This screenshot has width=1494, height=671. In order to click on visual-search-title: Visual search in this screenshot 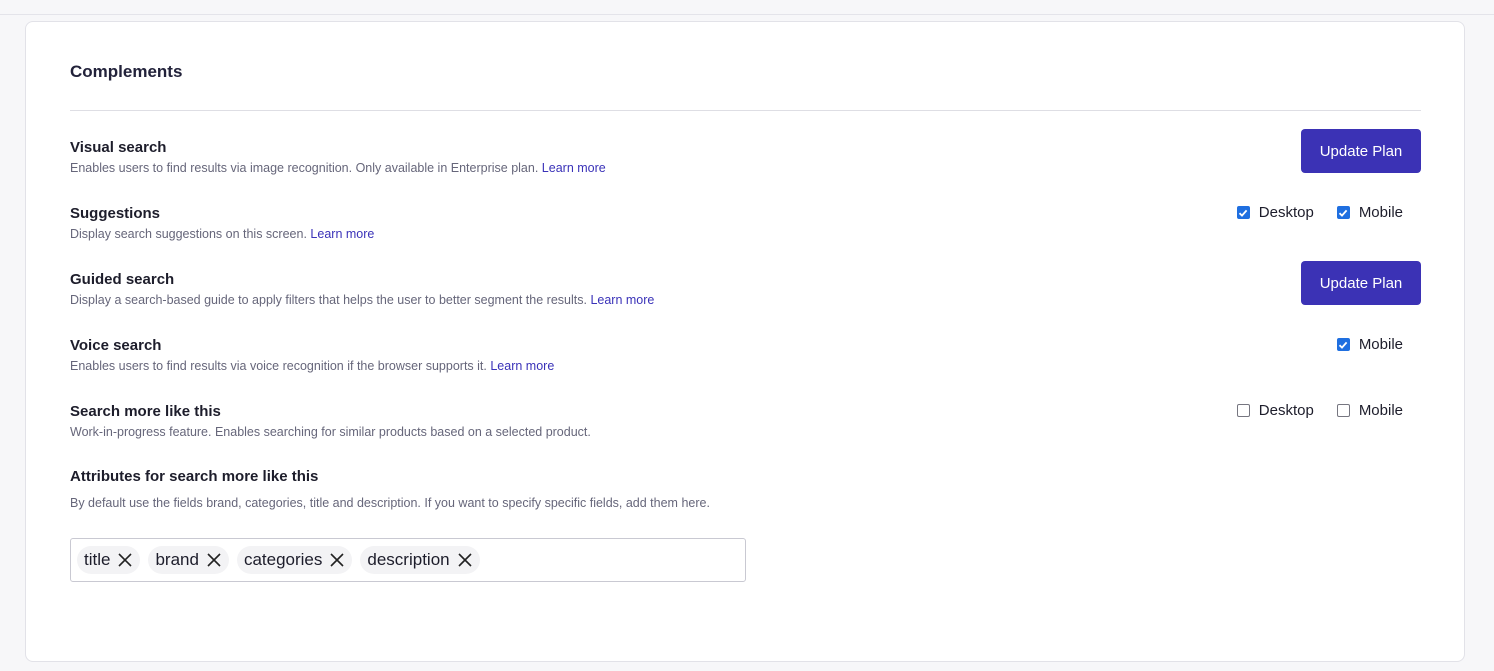, I will do `click(118, 147)`.